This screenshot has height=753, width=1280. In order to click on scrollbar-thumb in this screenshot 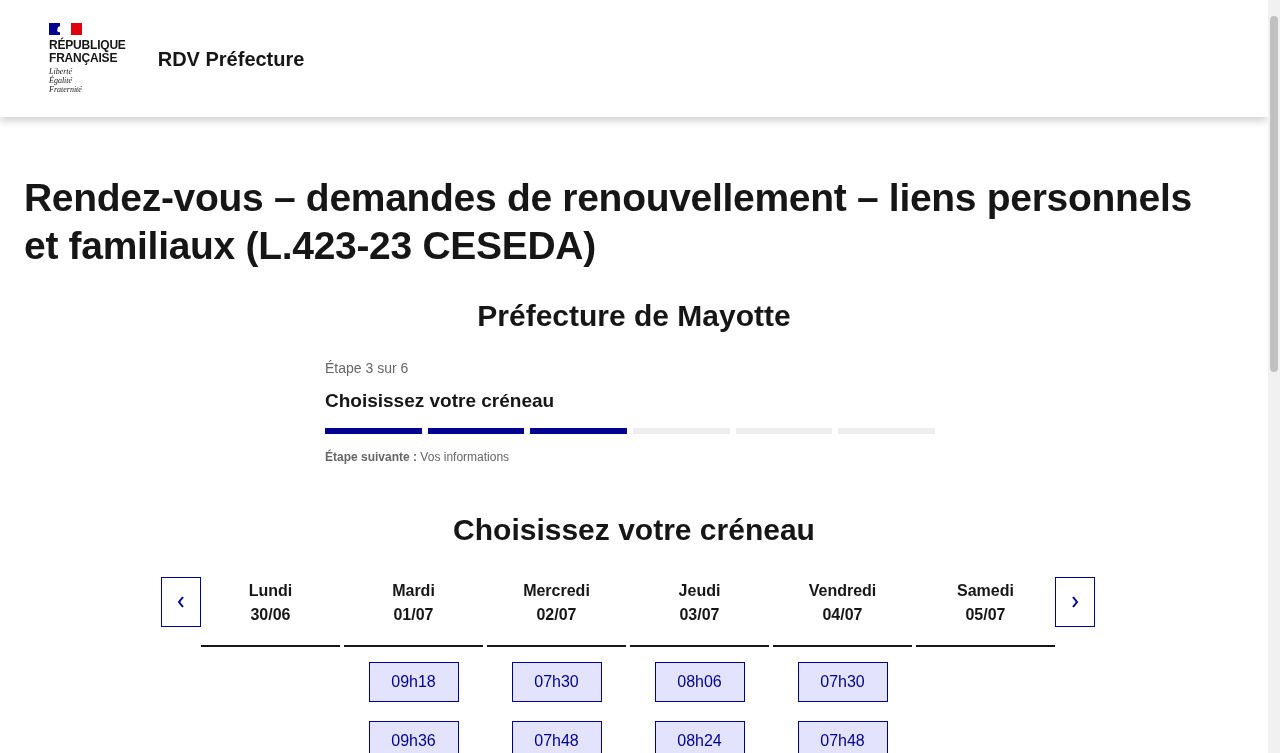, I will do `click(1274, 194)`.